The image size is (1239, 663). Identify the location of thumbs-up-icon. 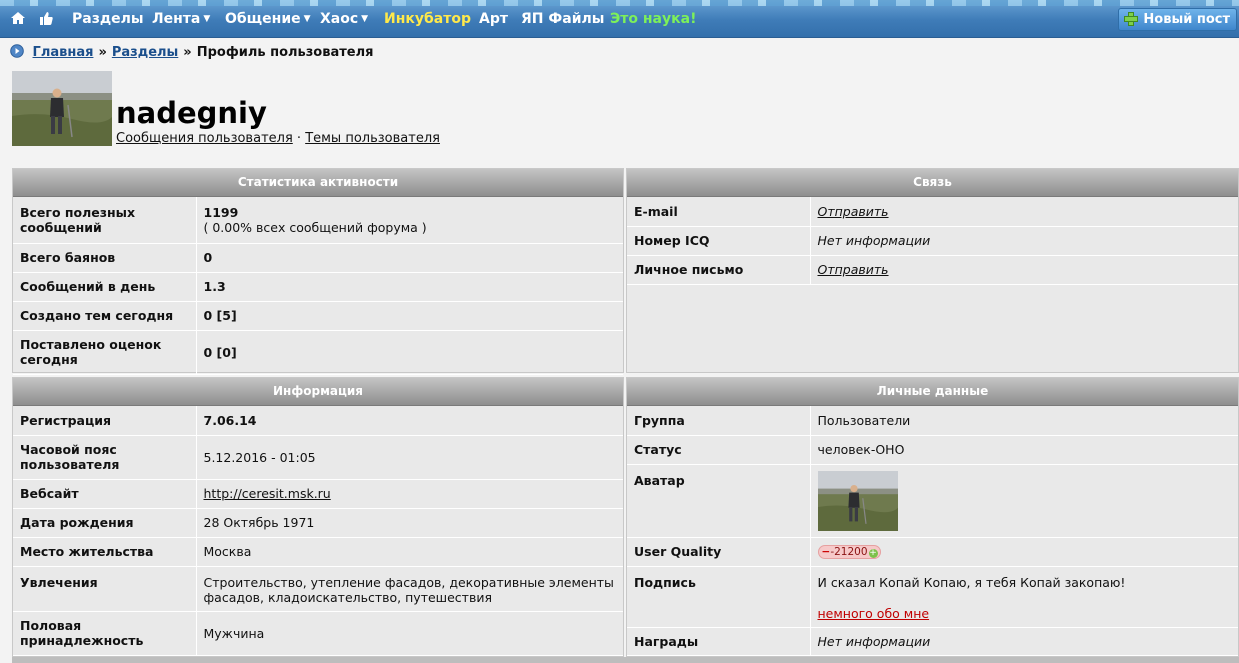
(46, 18).